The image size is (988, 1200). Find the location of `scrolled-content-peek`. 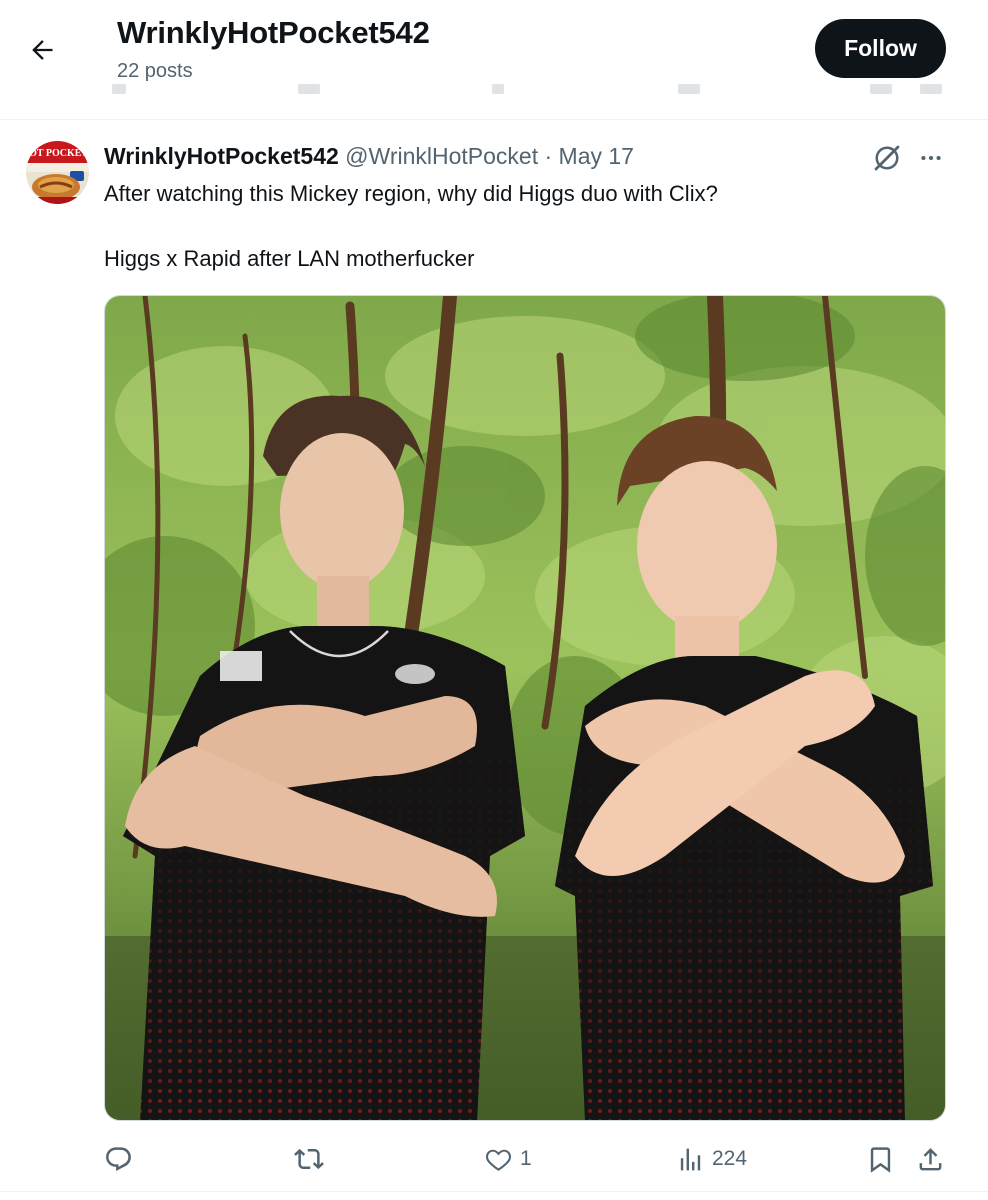

scrolled-content-peek is located at coordinates (494, 92).